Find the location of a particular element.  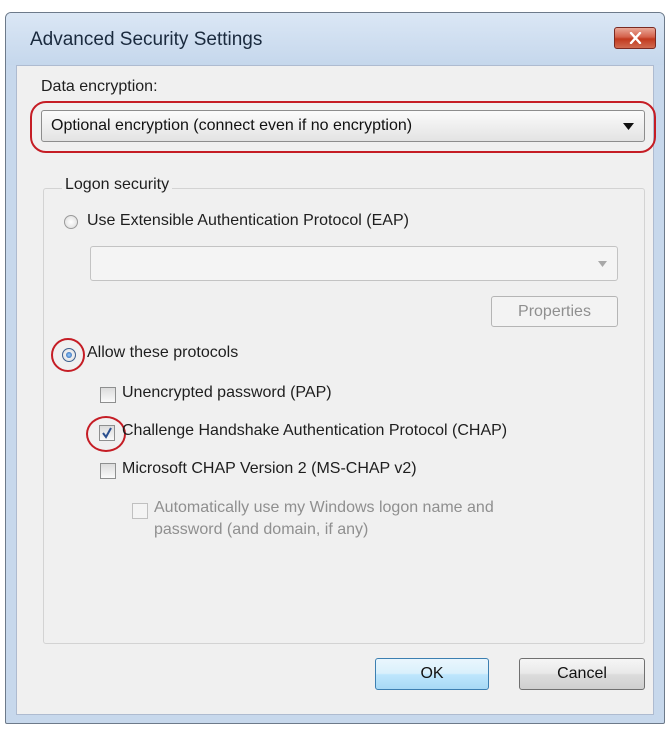

auto-logon-label-line2: password (and domain, if any) is located at coordinates (261, 529).